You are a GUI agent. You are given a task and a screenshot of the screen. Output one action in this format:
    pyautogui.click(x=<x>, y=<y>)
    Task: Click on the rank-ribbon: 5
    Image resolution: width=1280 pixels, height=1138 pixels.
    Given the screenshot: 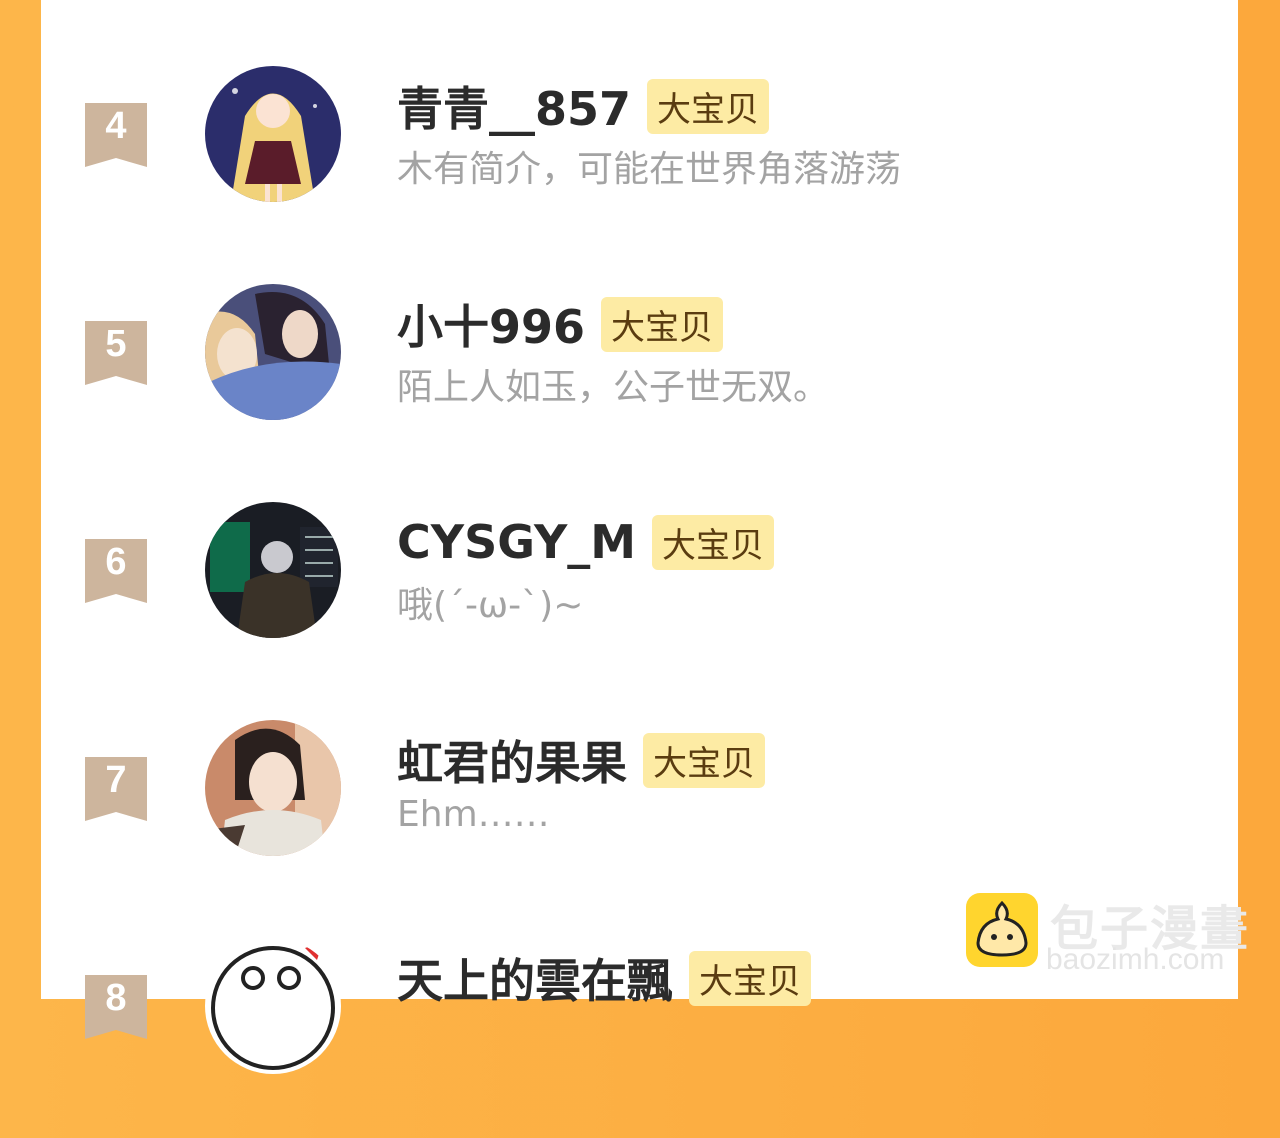 What is the action you would take?
    pyautogui.click(x=116, y=353)
    